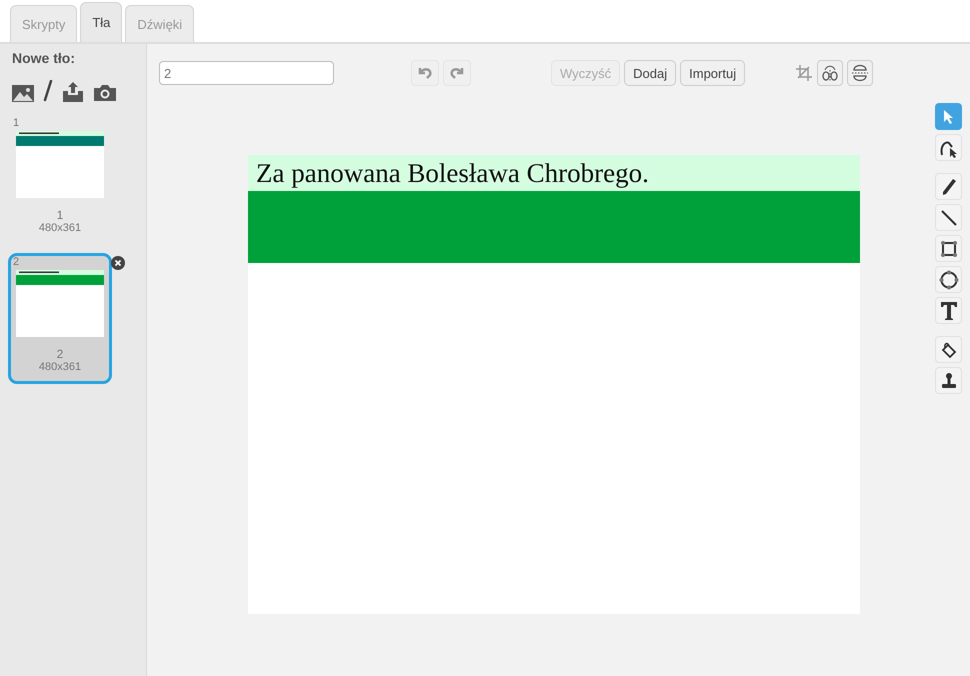  Describe the element at coordinates (44, 23) in the screenshot. I see `tab: Skrypty` at that location.